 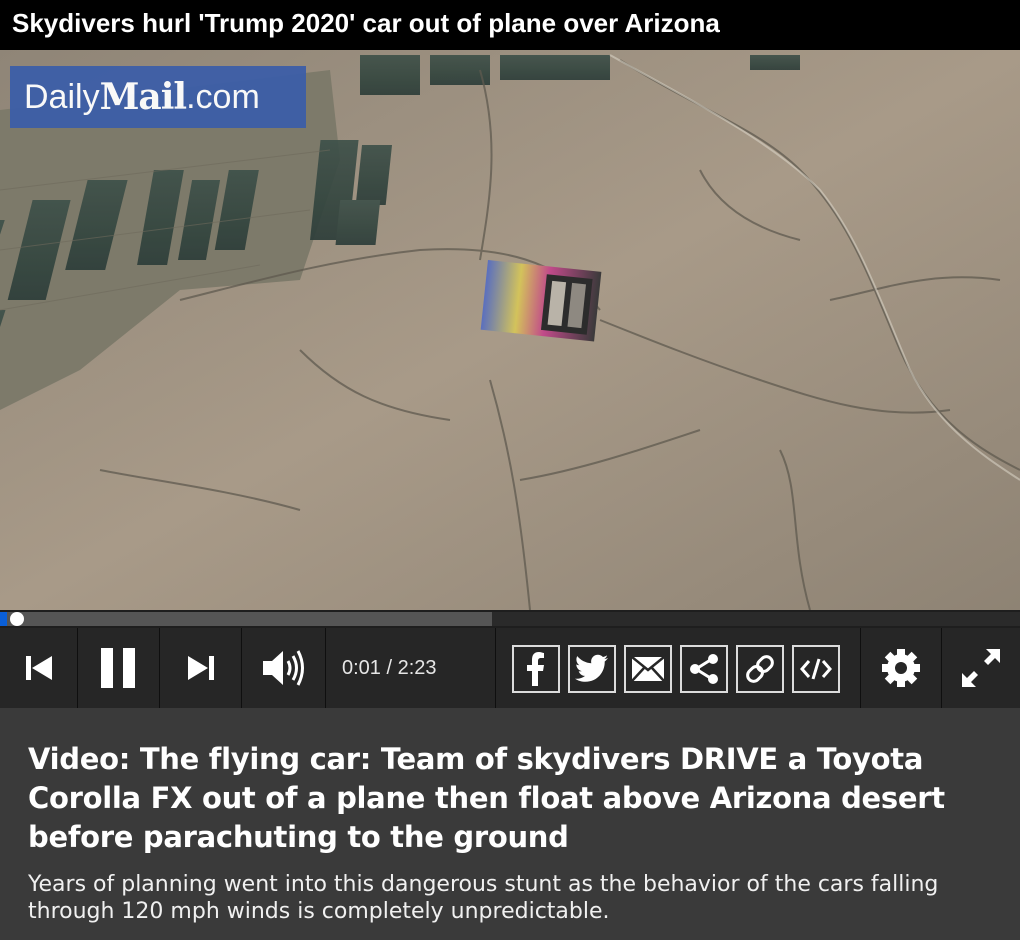 I want to click on link-share-button, so click(x=760, y=669).